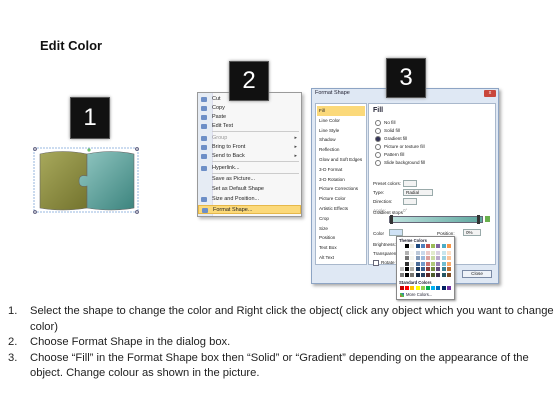  What do you see at coordinates (249, 138) in the screenshot?
I see `menu-item-group: Group ▸` at bounding box center [249, 138].